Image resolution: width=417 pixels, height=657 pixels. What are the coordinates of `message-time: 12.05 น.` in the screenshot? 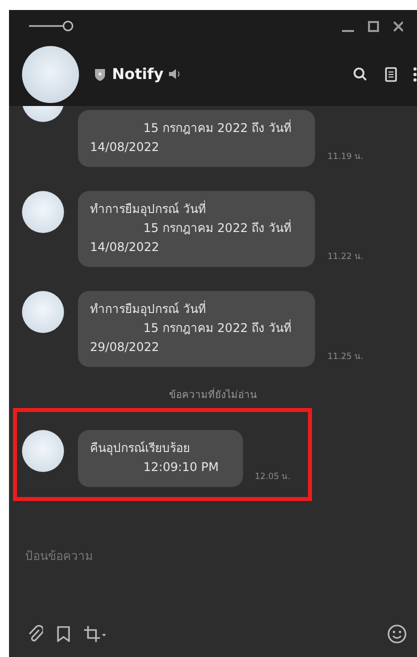 It's located at (272, 477).